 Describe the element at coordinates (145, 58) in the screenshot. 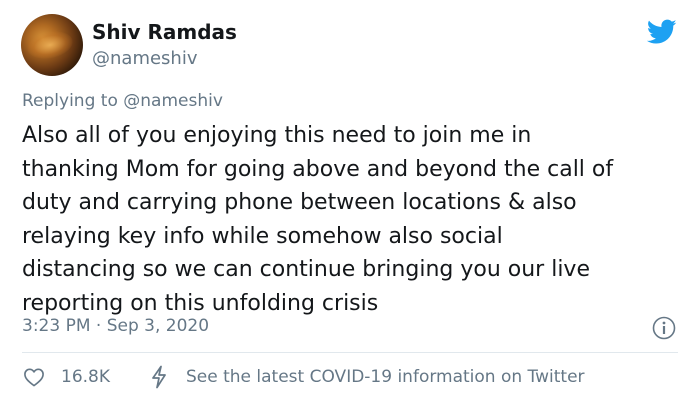

I see `author-handle: @nameshiv` at that location.